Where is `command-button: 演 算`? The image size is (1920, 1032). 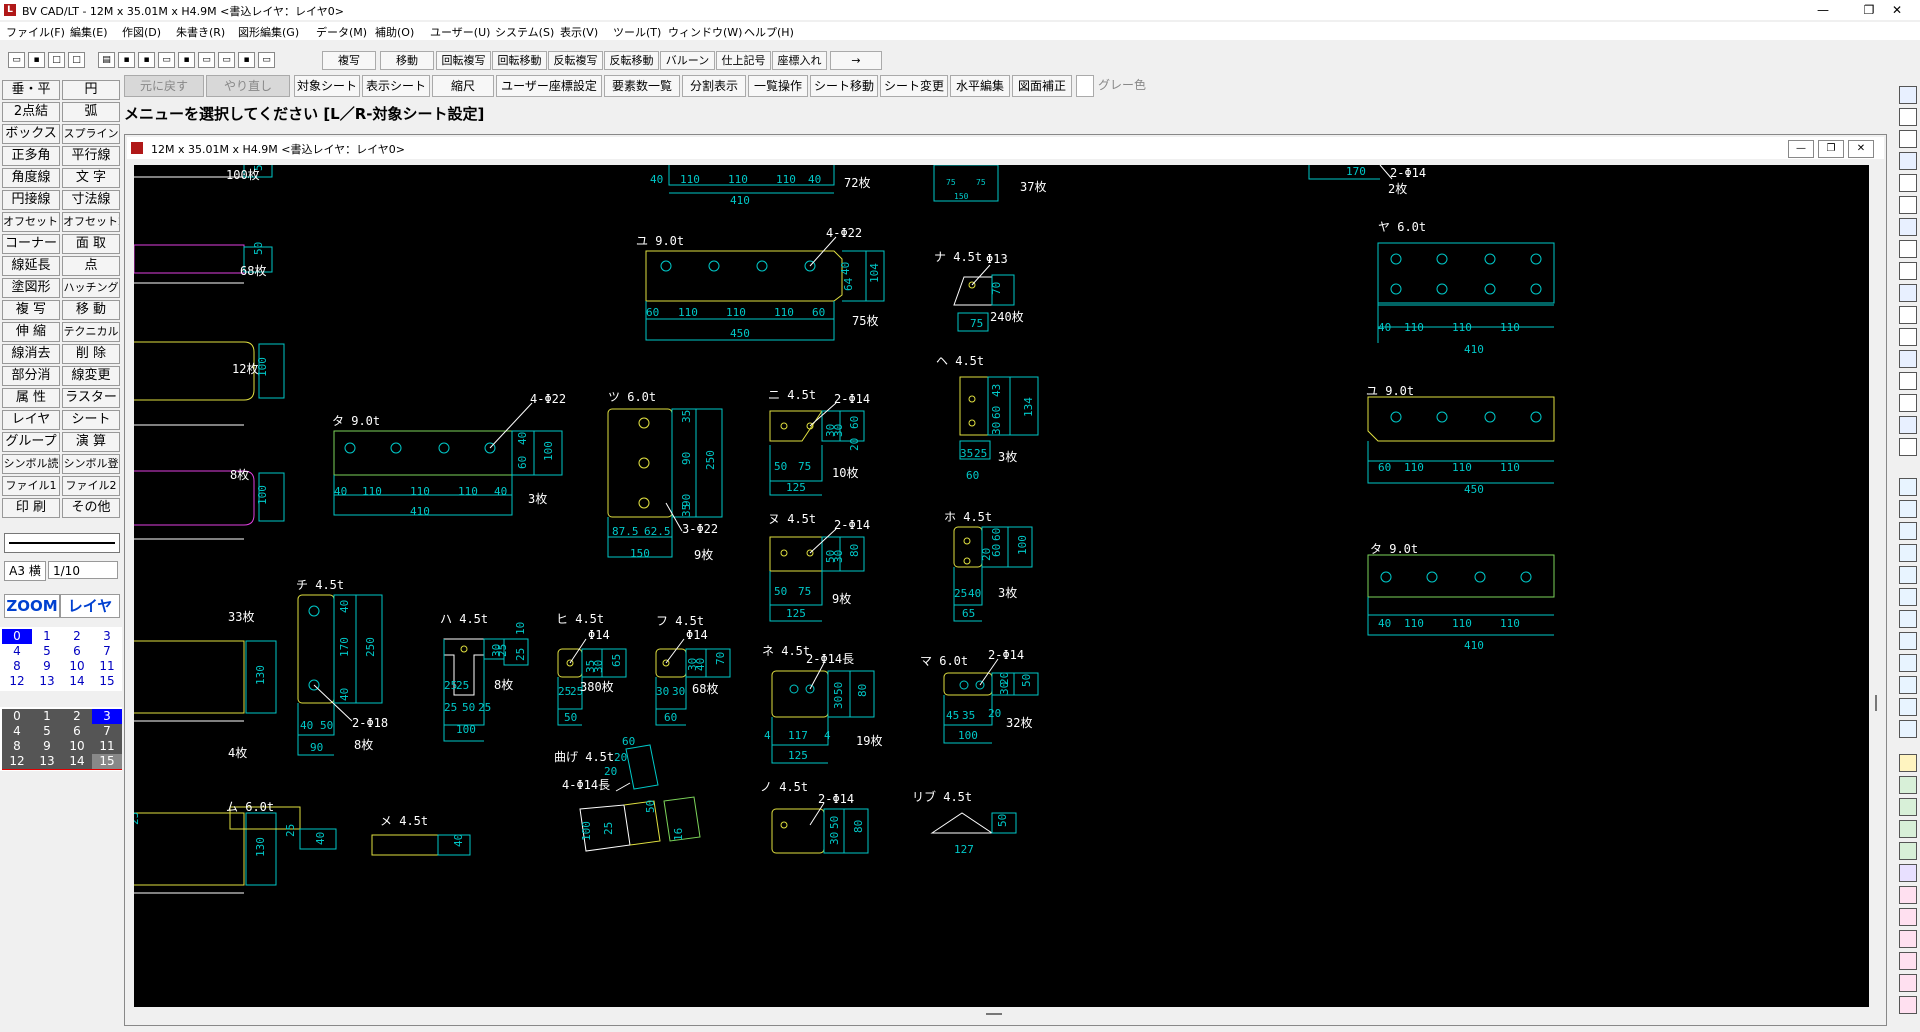 command-button: 演 算 is located at coordinates (91, 442).